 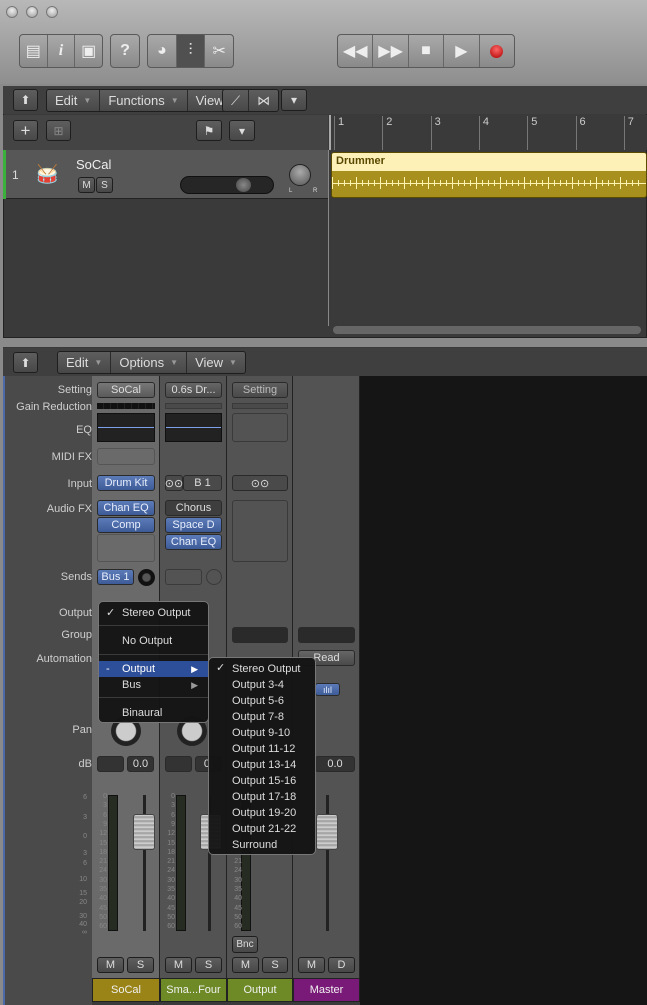 I want to click on volume-handle, so click(x=243, y=185).